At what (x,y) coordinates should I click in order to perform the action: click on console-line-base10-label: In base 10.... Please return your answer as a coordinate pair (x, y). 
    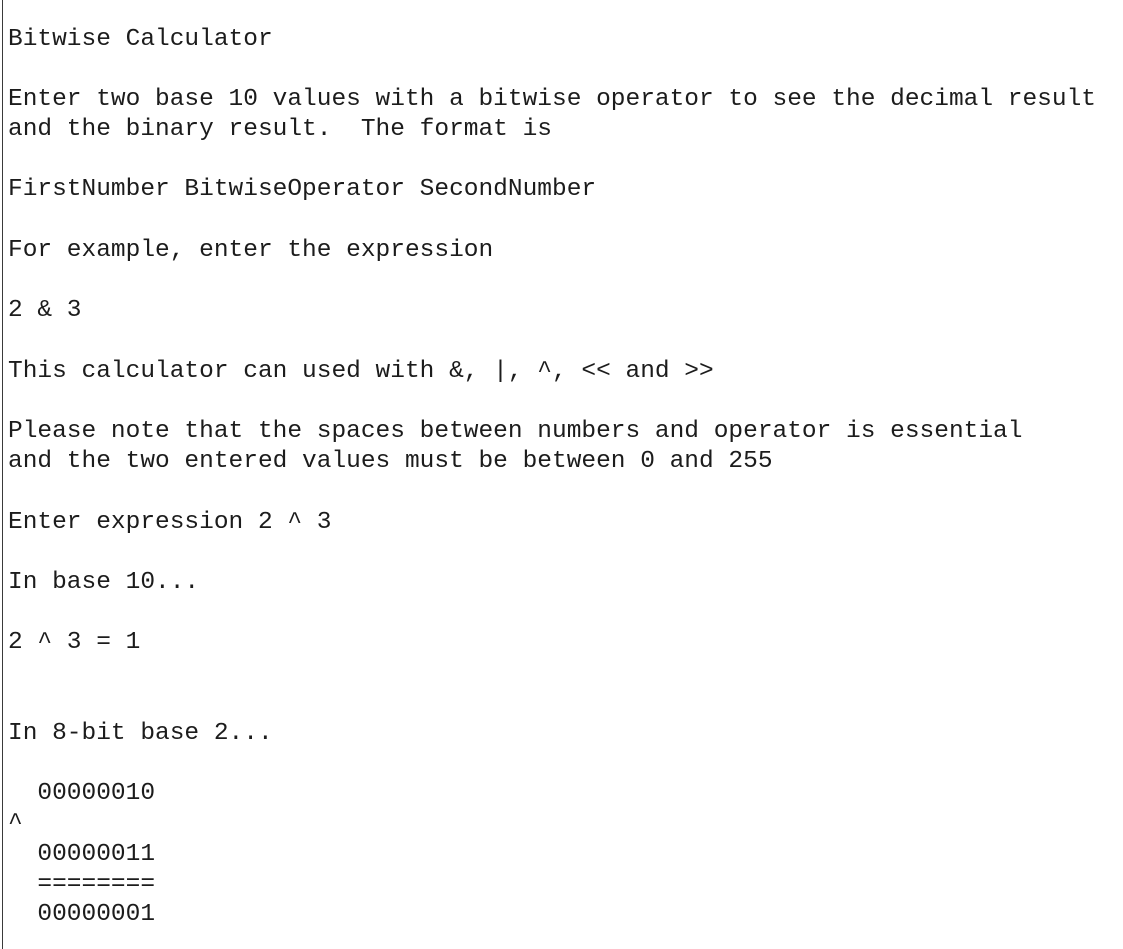
    Looking at the image, I should click on (104, 582).